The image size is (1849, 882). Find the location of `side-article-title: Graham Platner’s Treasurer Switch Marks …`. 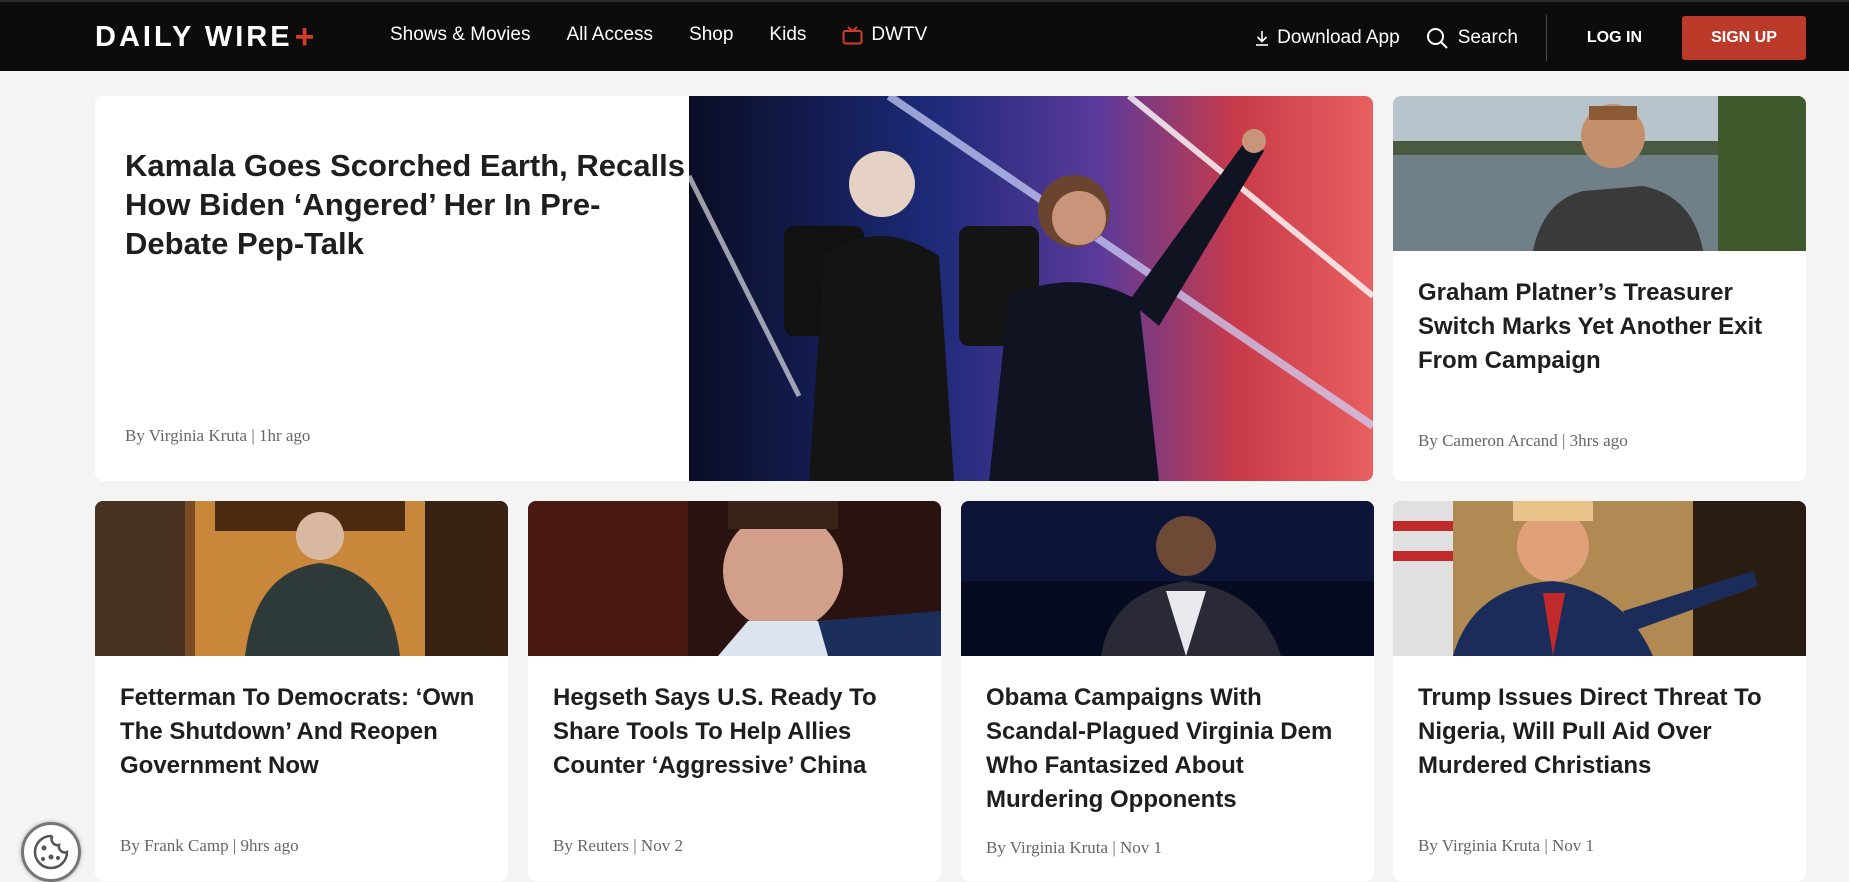

side-article-title: Graham Platner’s Treasurer Switch Marks … is located at coordinates (1603, 327).